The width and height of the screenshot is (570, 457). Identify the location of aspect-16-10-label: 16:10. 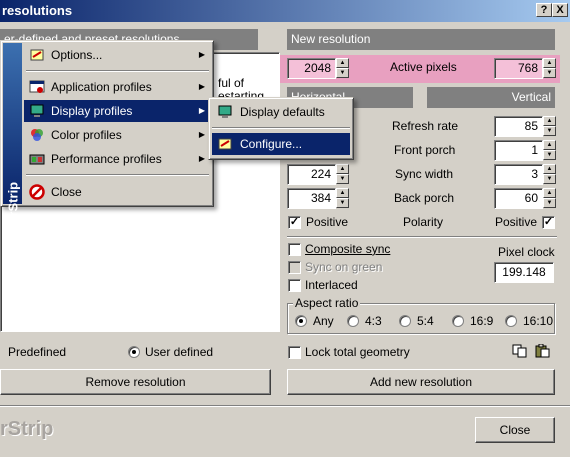
(538, 321).